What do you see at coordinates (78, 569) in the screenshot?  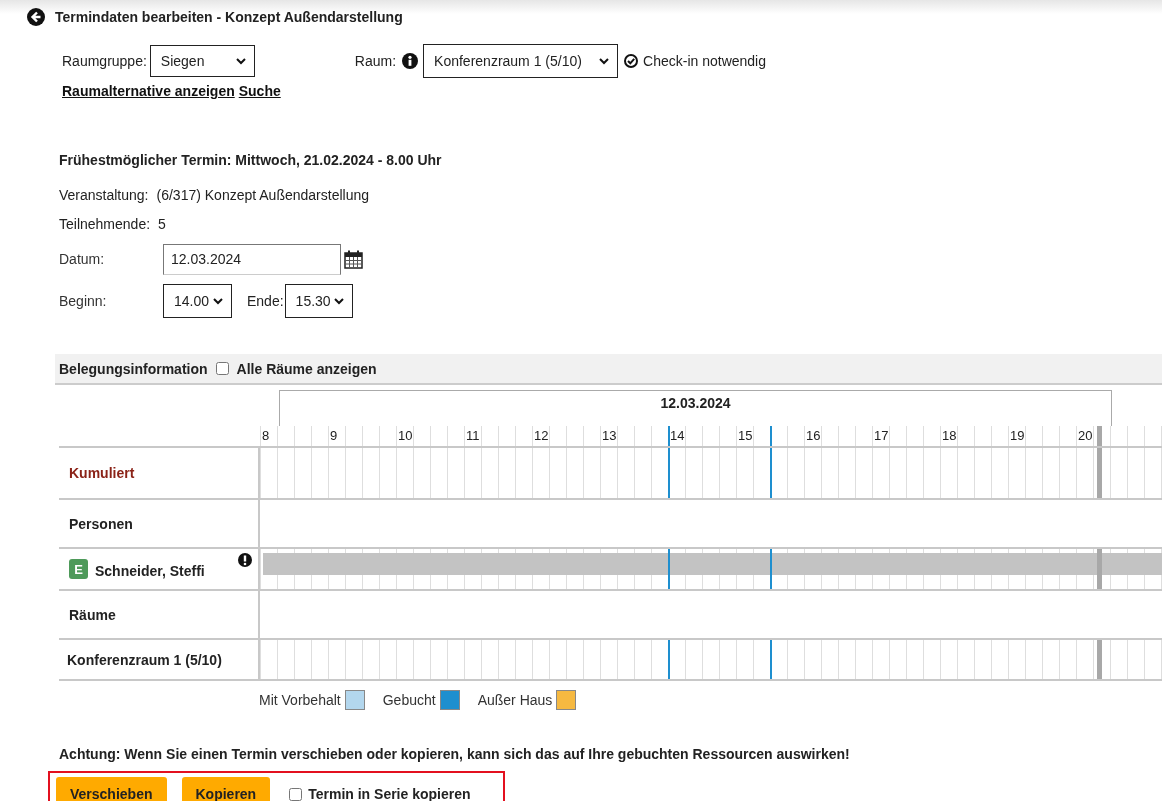 I see `role-badge: E` at bounding box center [78, 569].